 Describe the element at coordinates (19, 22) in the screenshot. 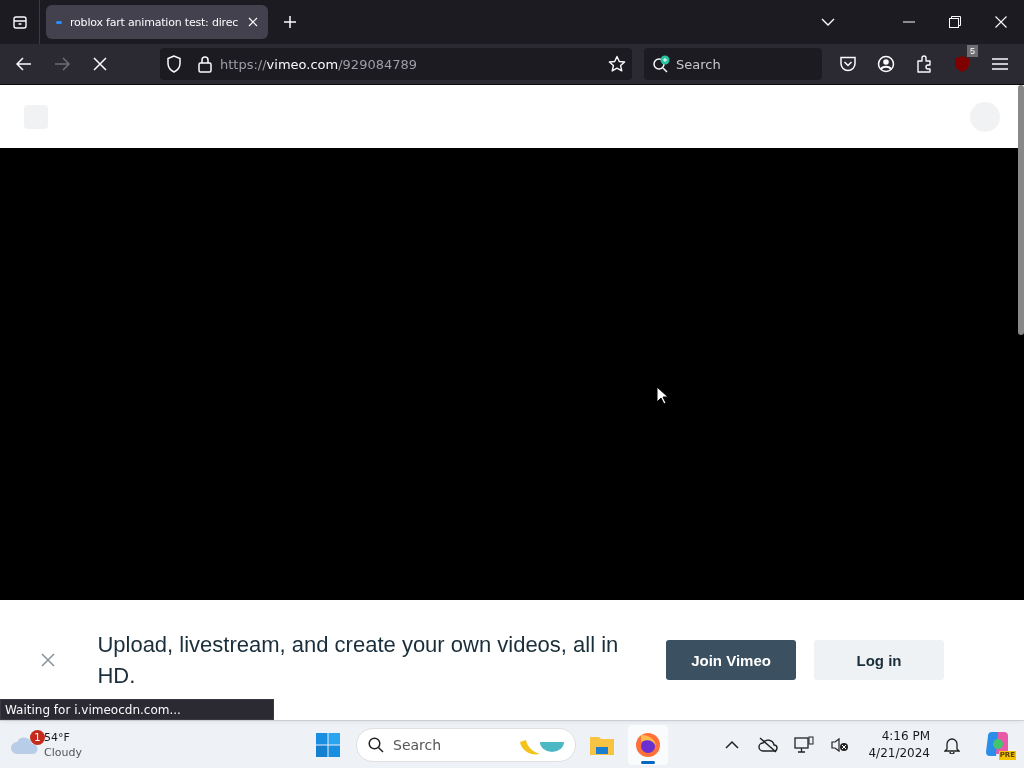

I see `tab-list-icon` at that location.